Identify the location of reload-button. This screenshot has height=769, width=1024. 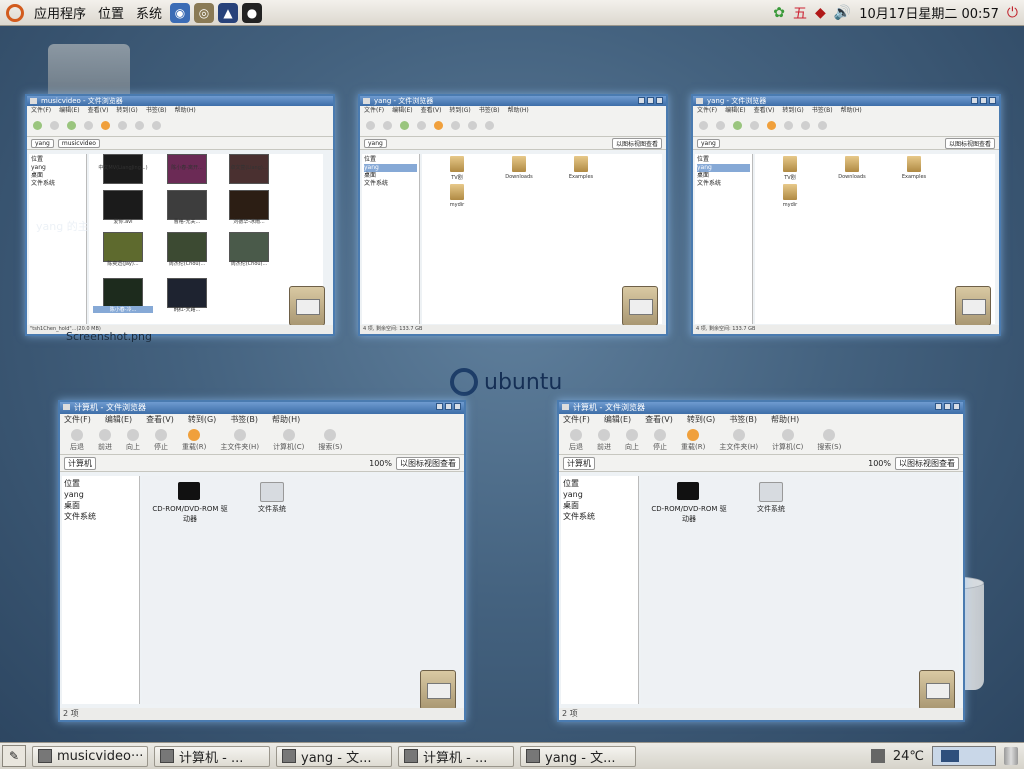
(771, 126).